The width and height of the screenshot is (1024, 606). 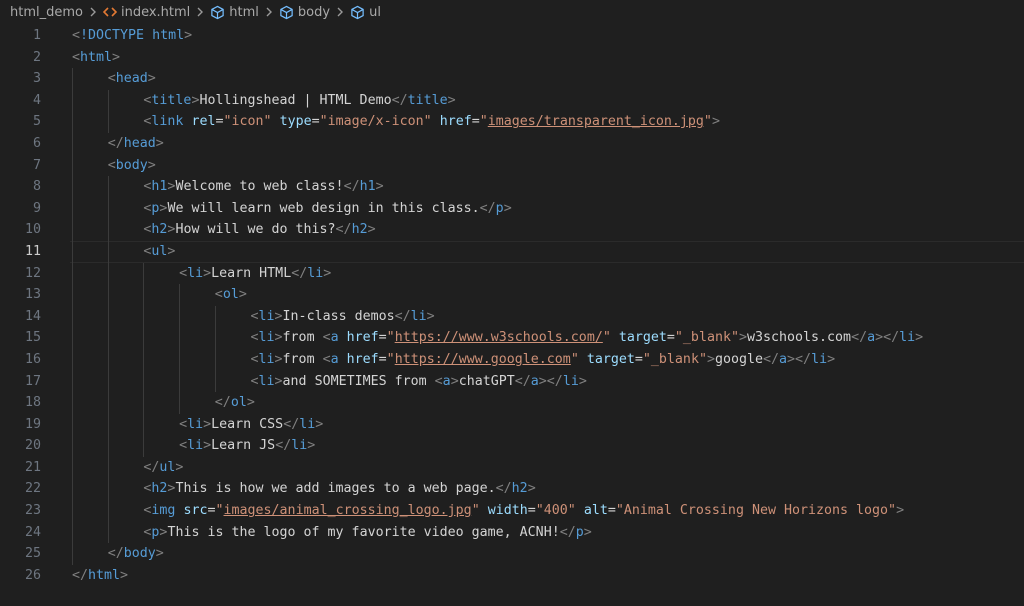 I want to click on code-line: 3 <head>, so click(x=512, y=79).